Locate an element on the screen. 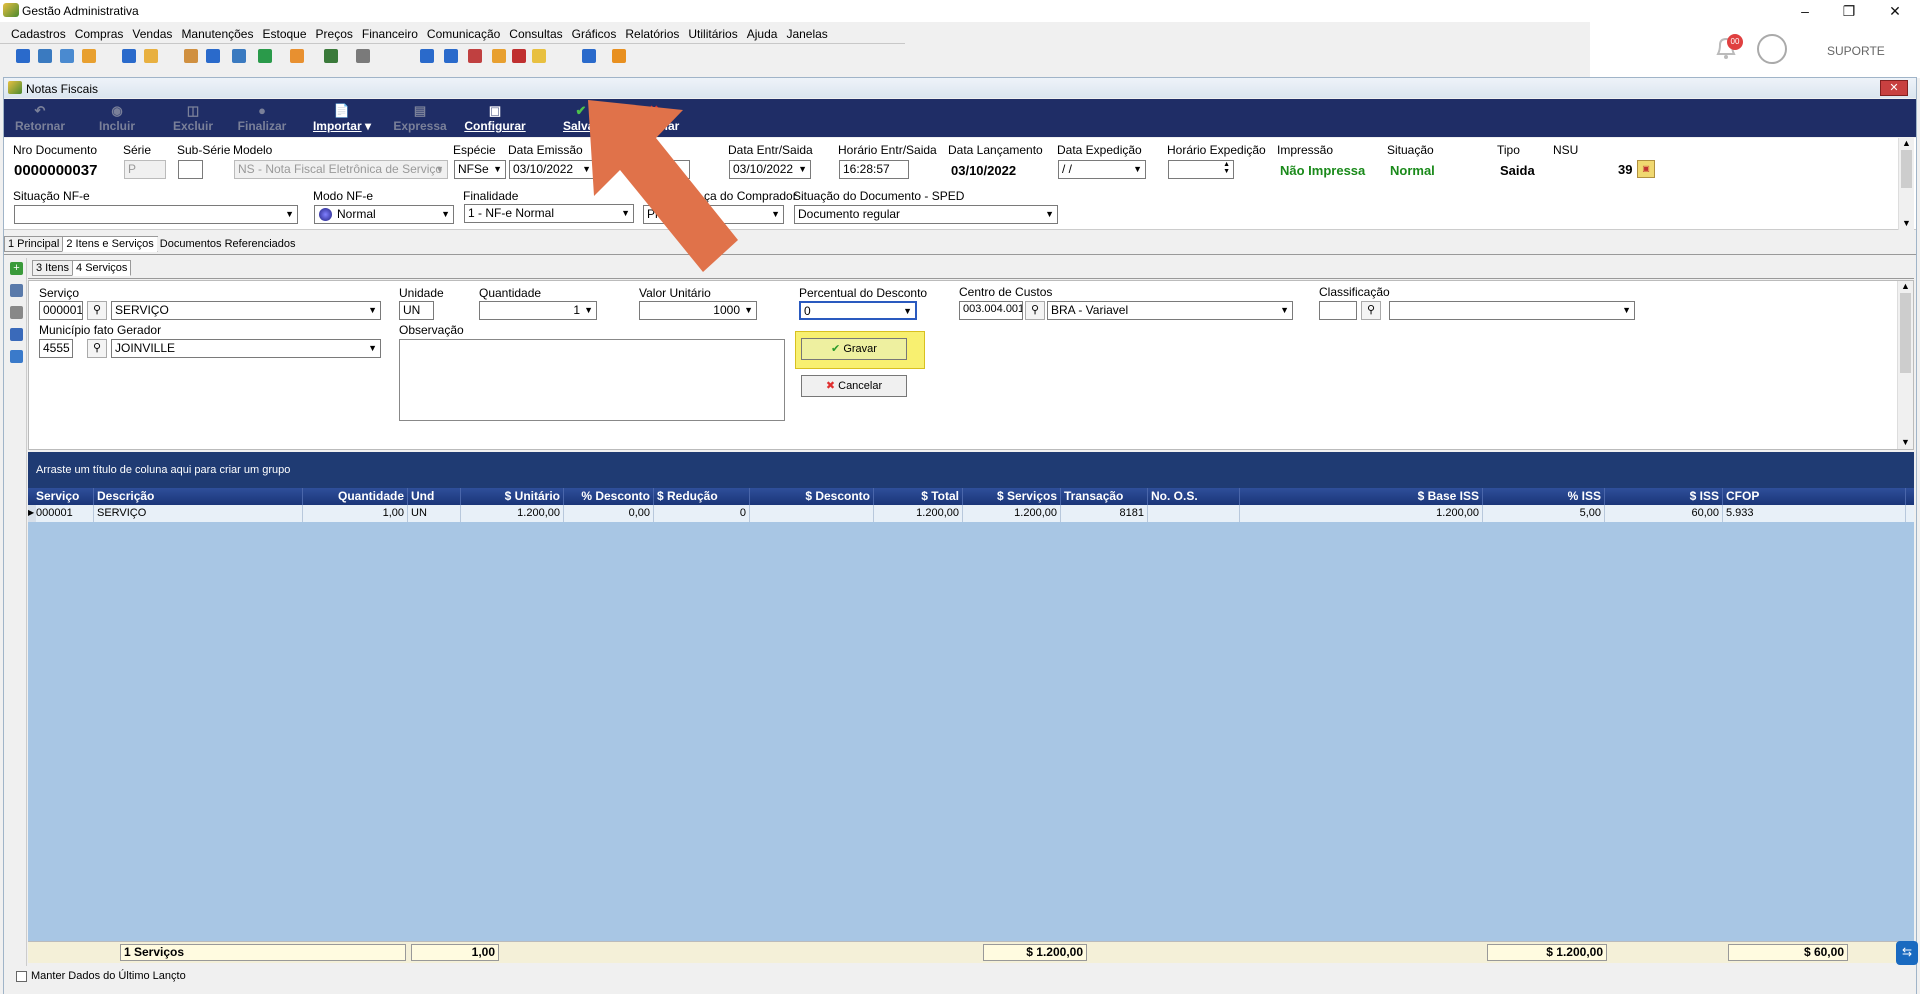 This screenshot has width=1920, height=994. data-emissao-field: 03/10/2022 ▼ is located at coordinates (552, 169).